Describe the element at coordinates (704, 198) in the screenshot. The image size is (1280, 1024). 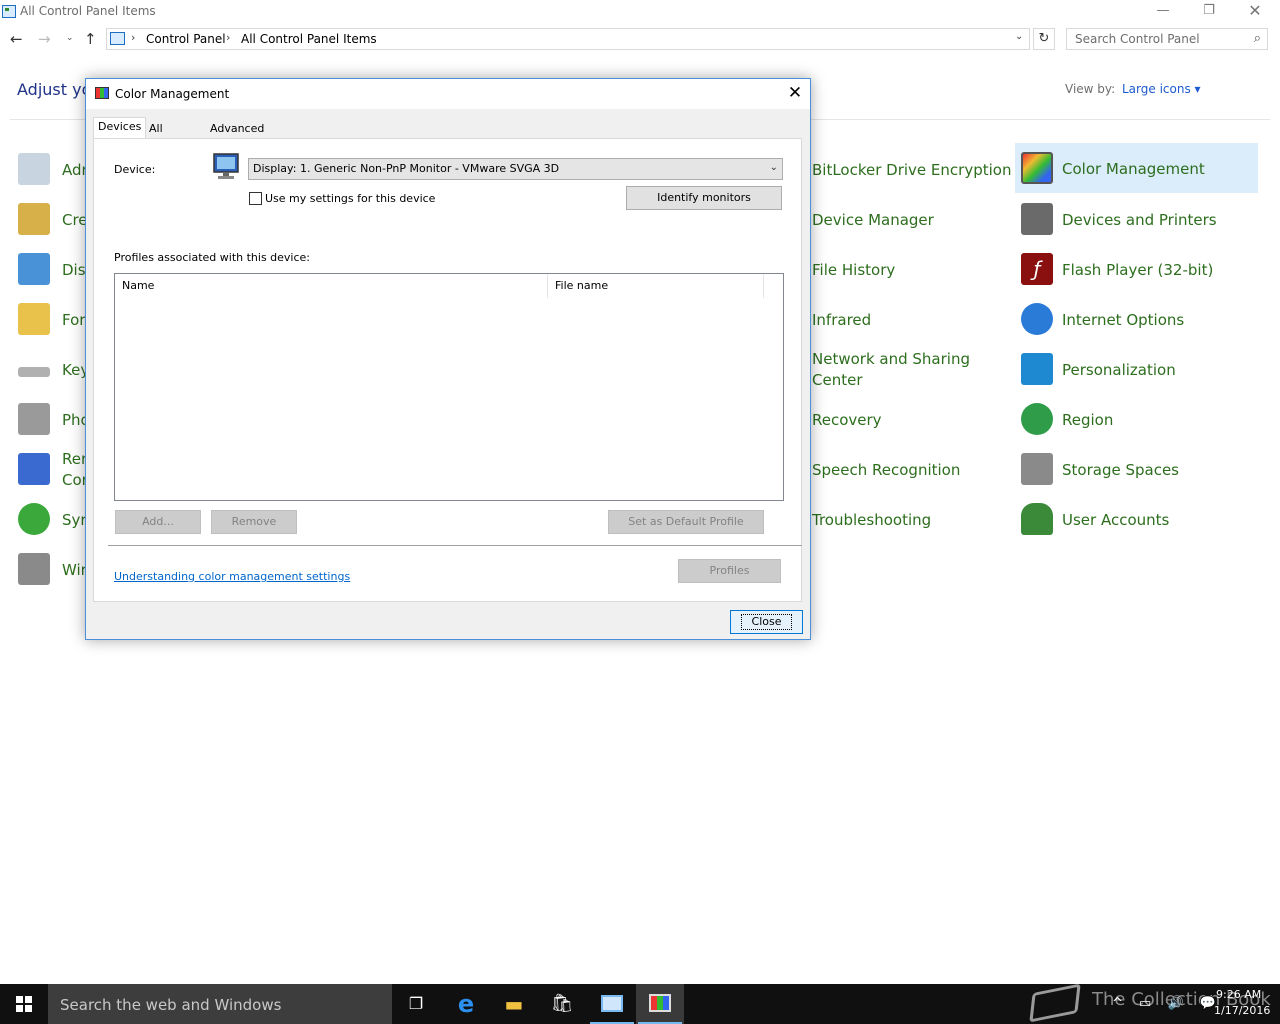
I see `identify-monitors-button: Identify monitors` at that location.